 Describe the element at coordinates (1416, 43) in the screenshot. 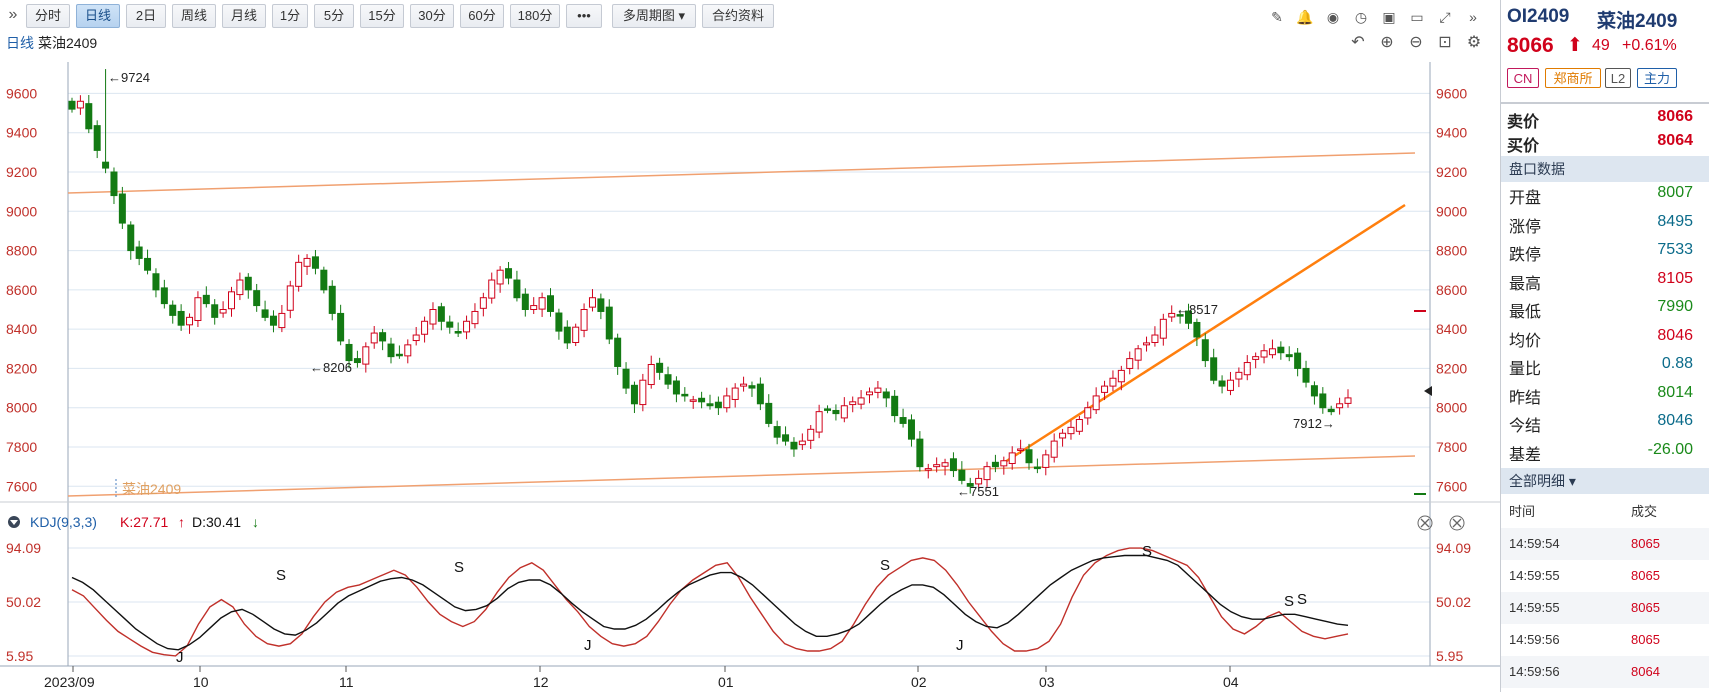

I see `zoom-out-icon: ⊖` at that location.